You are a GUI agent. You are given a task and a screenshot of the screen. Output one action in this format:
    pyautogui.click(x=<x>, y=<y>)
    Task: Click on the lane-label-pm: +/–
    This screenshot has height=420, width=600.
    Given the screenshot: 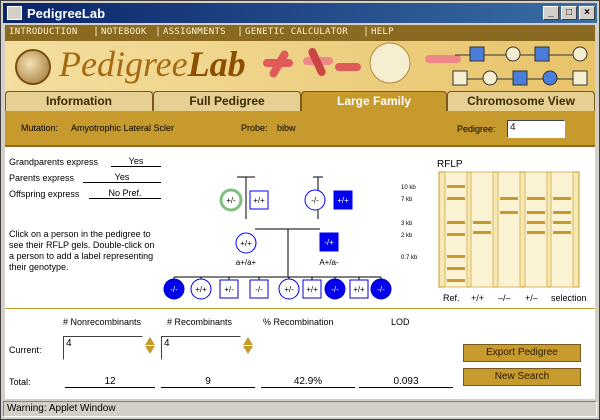 What is the action you would take?
    pyautogui.click(x=531, y=298)
    